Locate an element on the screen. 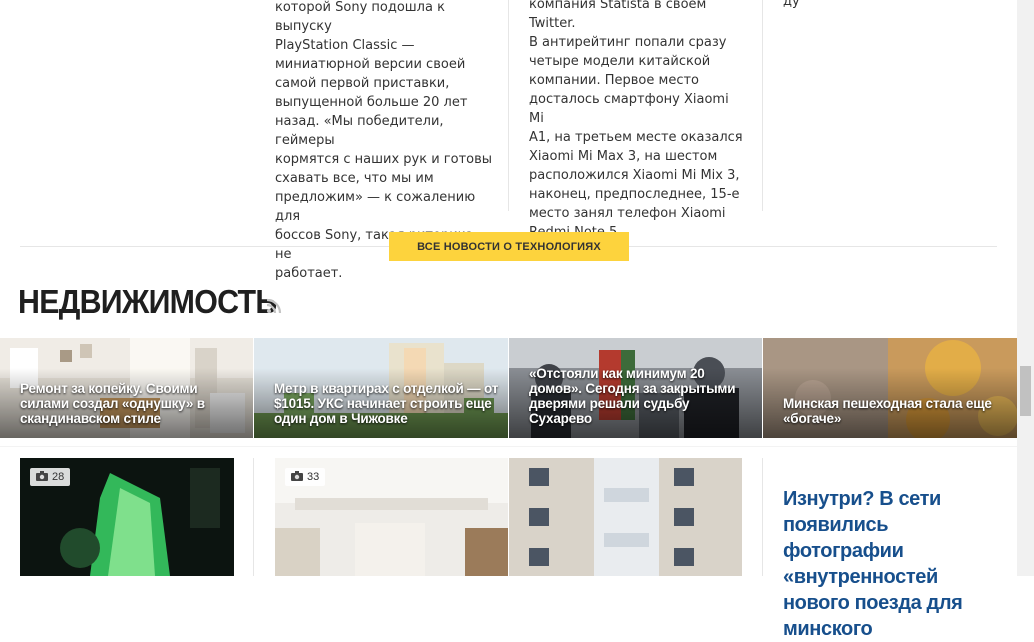 The width and height of the screenshot is (1034, 642). text-line: четыре модели китайской is located at coordinates (620, 61).